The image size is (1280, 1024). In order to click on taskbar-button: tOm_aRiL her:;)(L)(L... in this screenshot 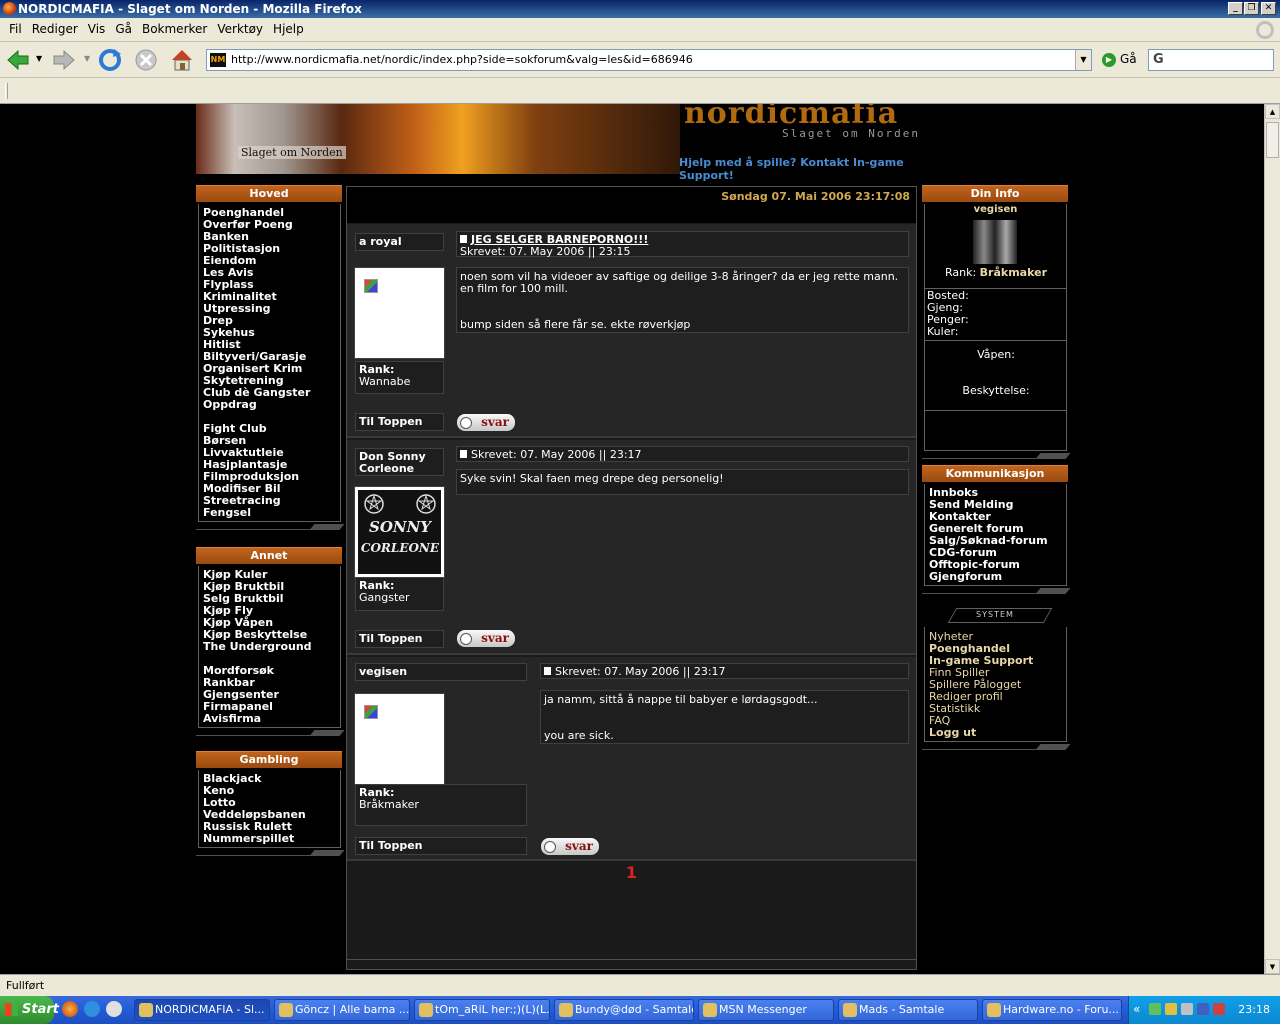, I will do `click(482, 1010)`.